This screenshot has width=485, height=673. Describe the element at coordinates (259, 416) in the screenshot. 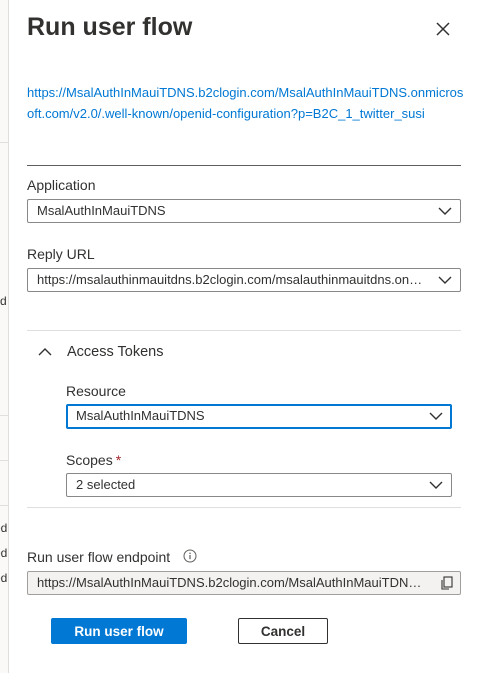

I see `resource-dropdown: MsalAuthInMauiTDNS` at that location.